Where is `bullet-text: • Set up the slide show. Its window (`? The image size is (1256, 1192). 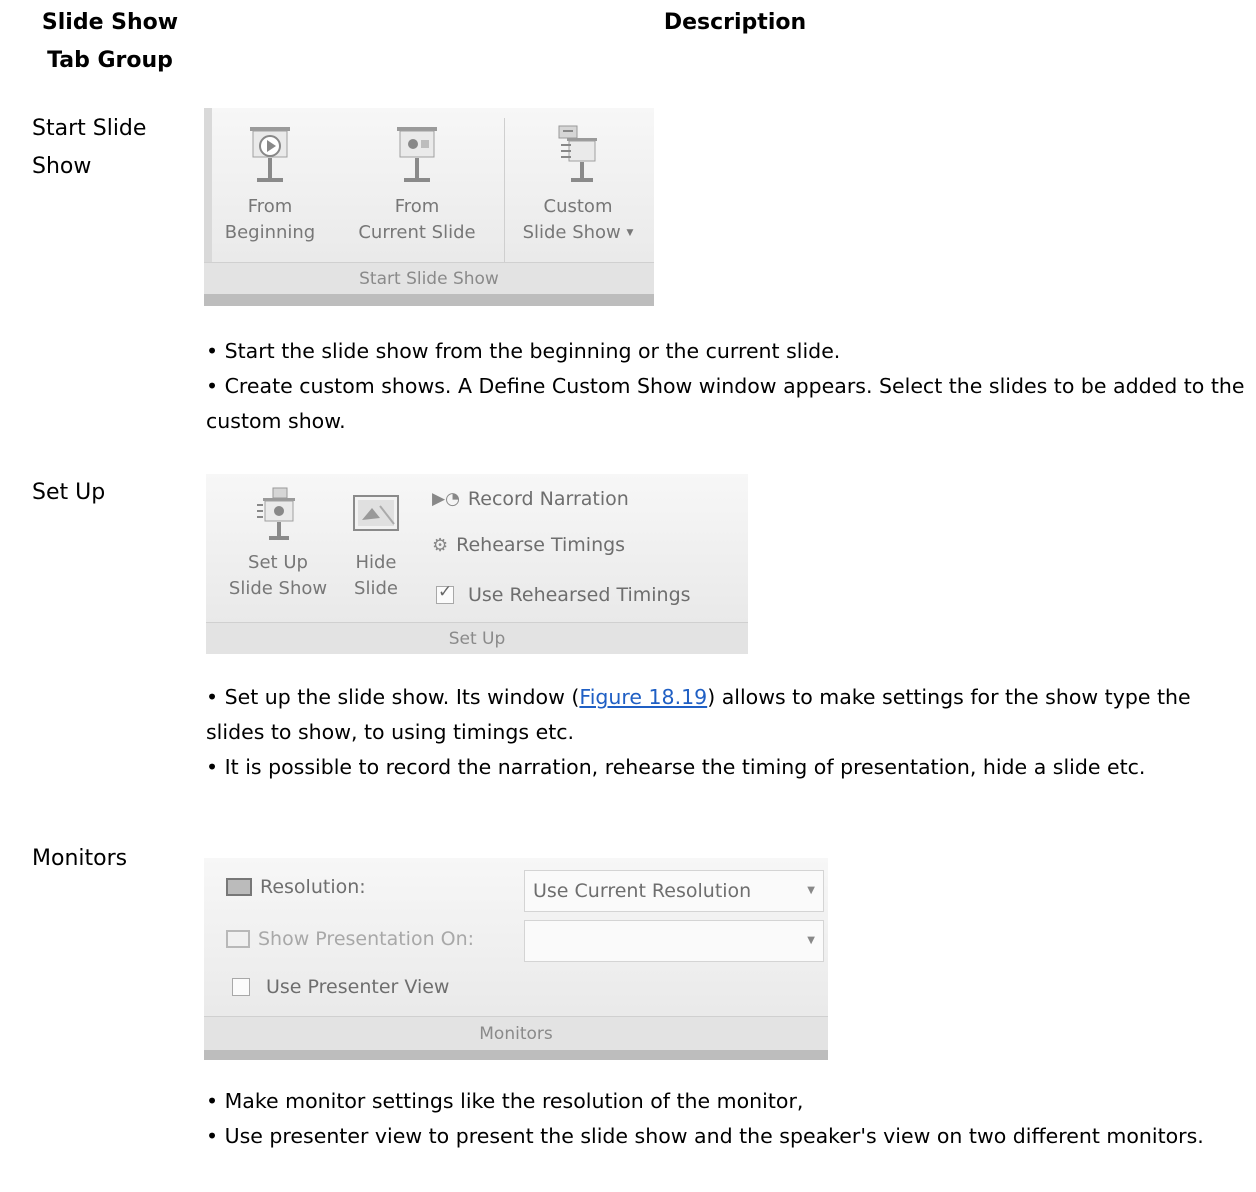 bullet-text: • Set up the slide show. Its window ( is located at coordinates (393, 697).